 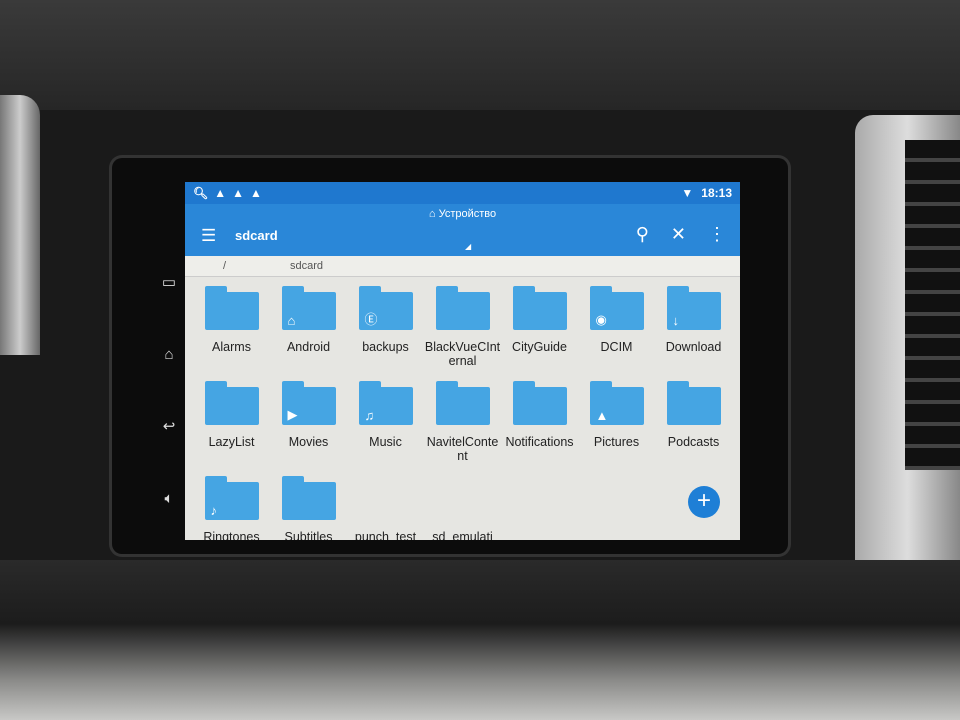 What do you see at coordinates (693, 308) in the screenshot?
I see `folder-icon: ↓` at bounding box center [693, 308].